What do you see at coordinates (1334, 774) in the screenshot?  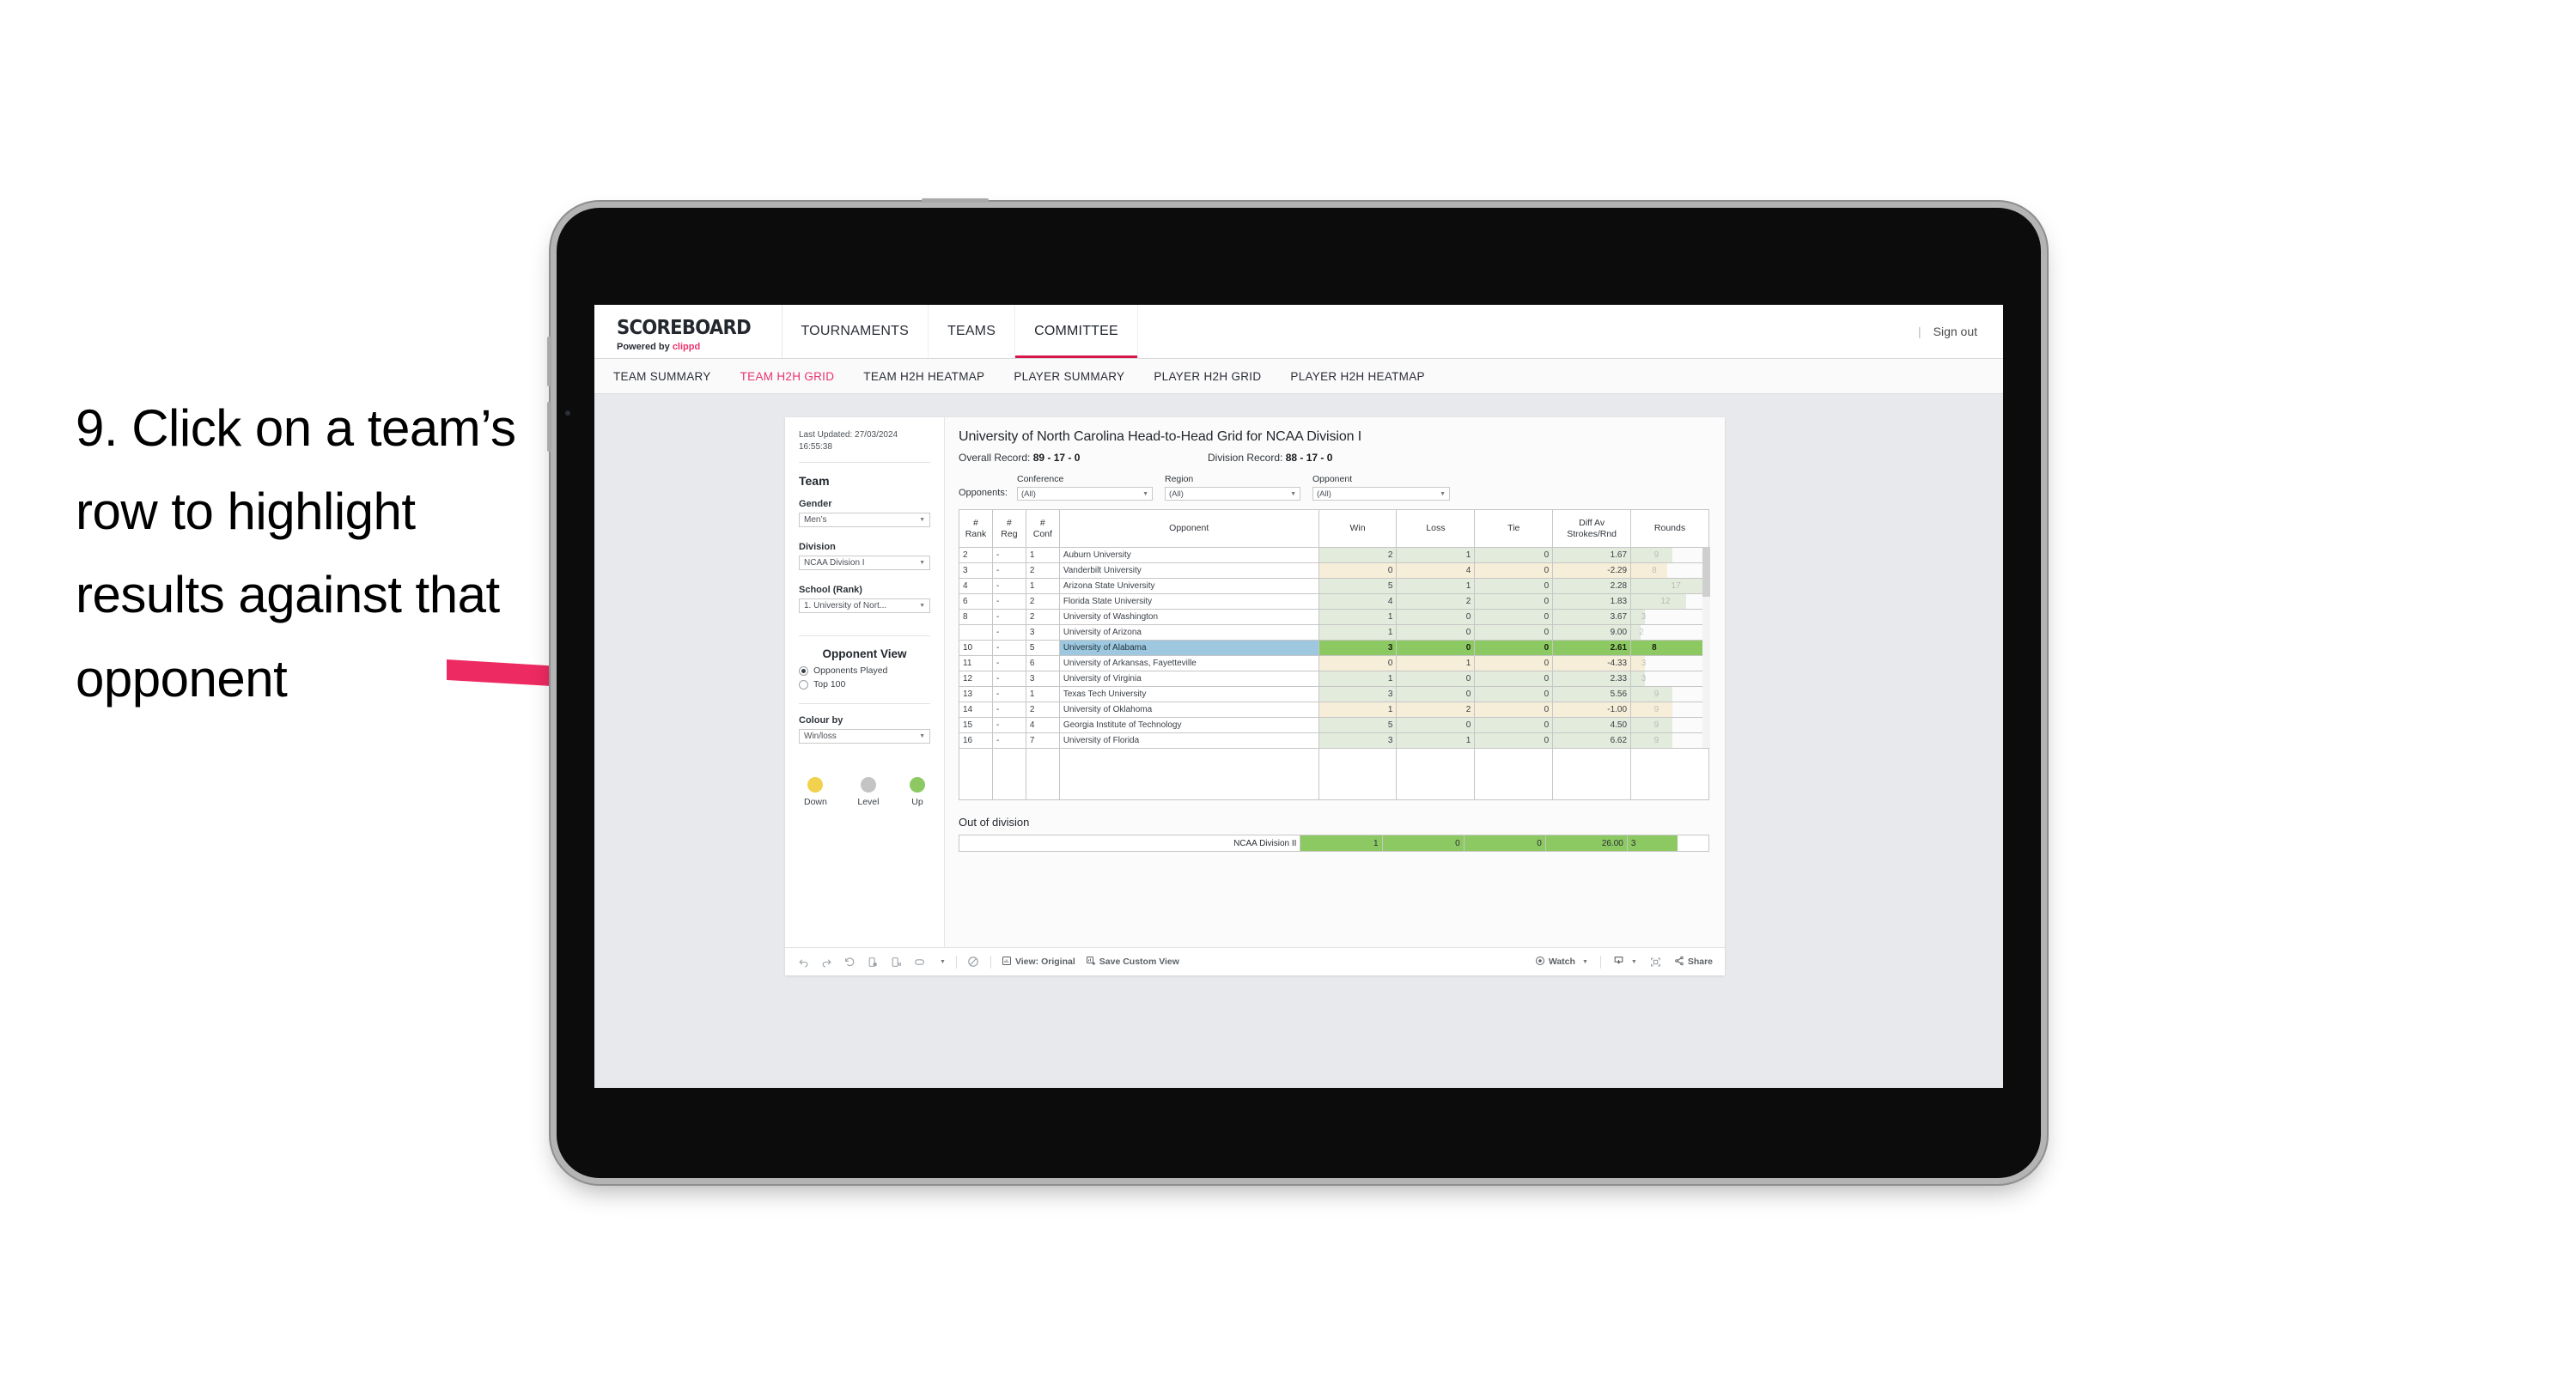 I see `table-row-empty` at bounding box center [1334, 774].